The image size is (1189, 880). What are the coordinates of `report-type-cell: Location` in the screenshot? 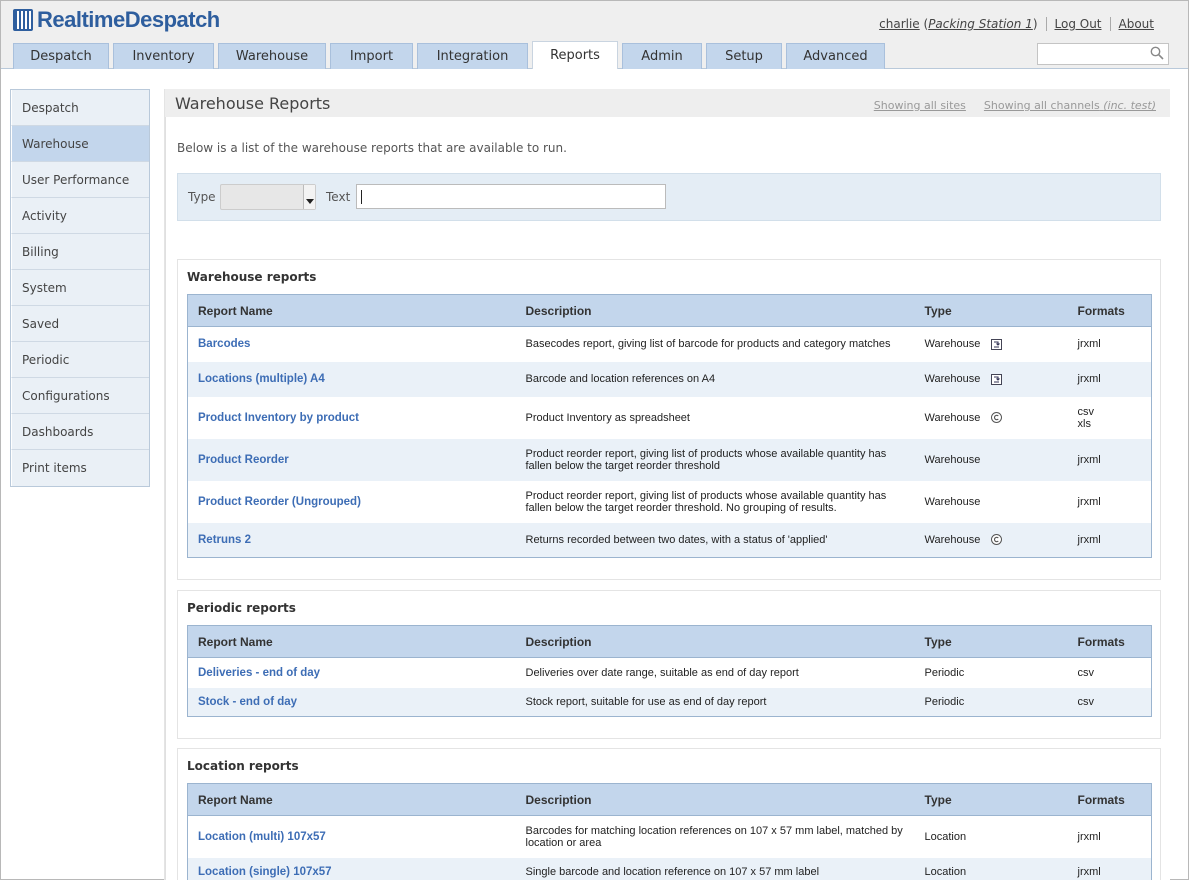 It's located at (996, 872).